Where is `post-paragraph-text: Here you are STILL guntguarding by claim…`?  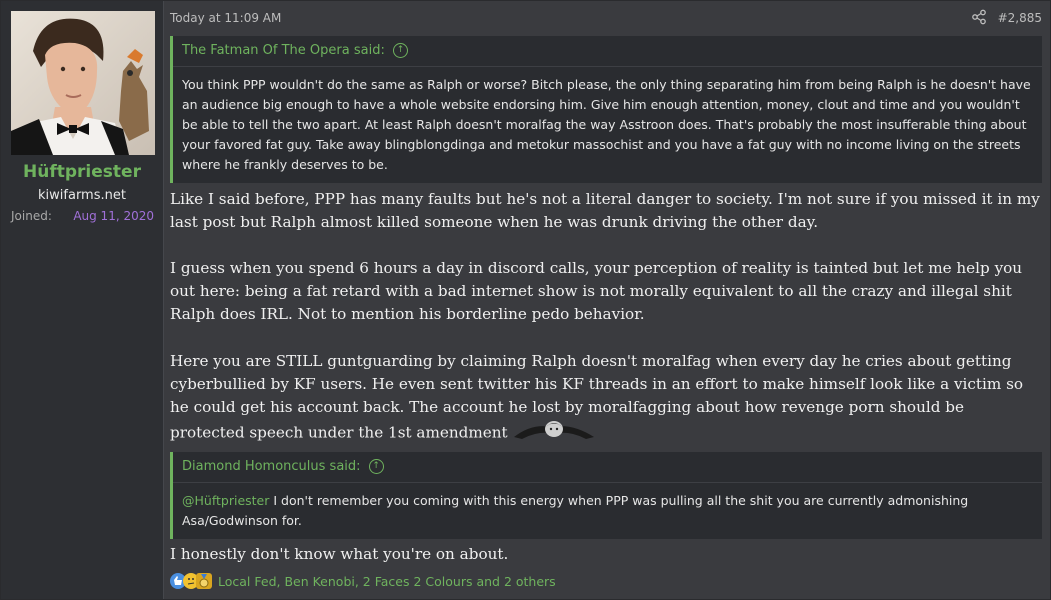 post-paragraph-text: Here you are STILL guntguarding by claim… is located at coordinates (597, 397).